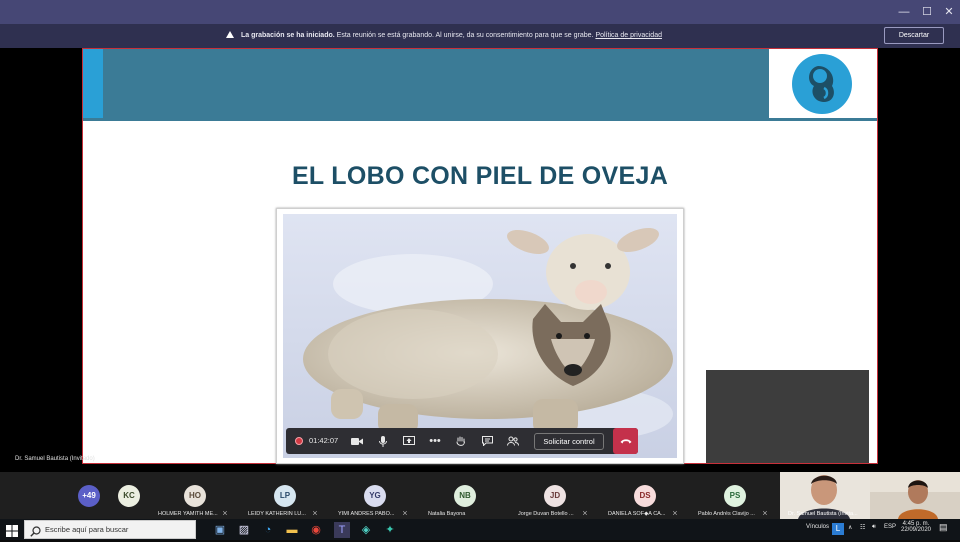  What do you see at coordinates (916, 530) in the screenshot?
I see `clock-date: 22/09/2020` at bounding box center [916, 530].